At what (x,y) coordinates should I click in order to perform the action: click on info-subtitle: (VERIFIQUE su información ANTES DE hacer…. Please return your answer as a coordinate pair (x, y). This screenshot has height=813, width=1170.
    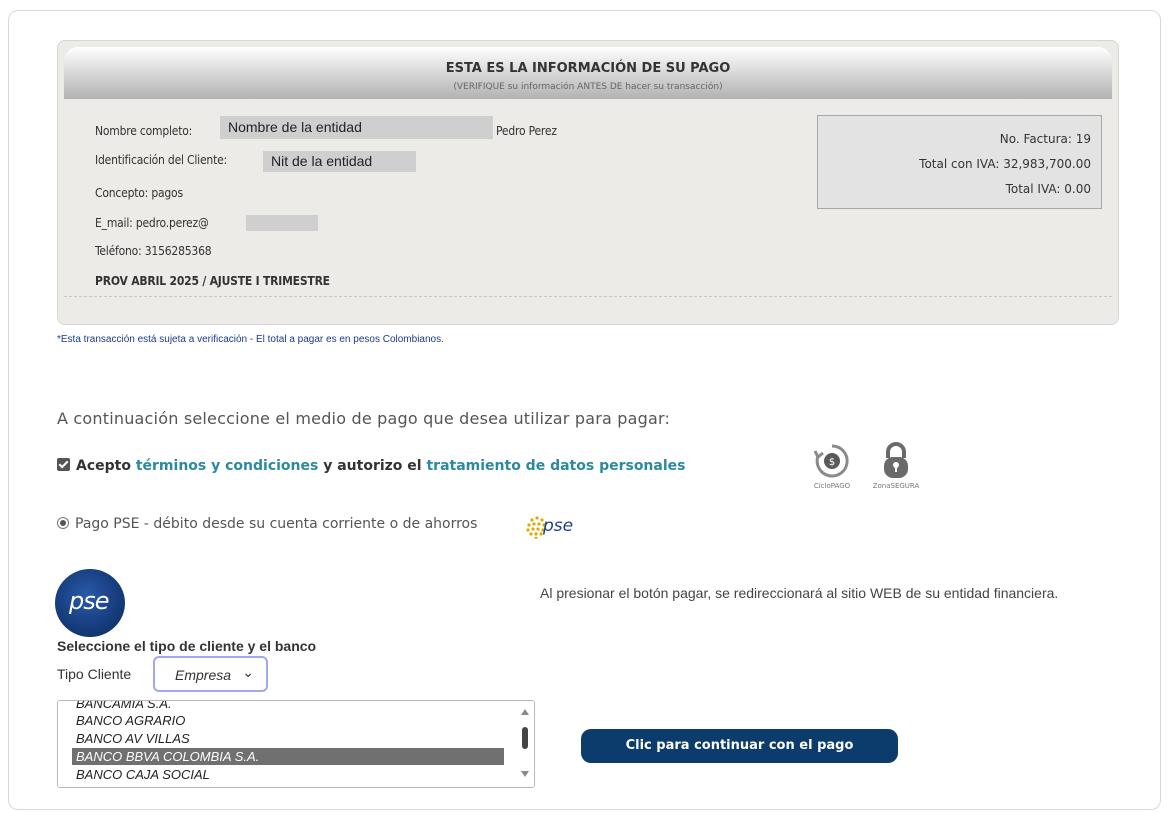
    Looking at the image, I should click on (588, 87).